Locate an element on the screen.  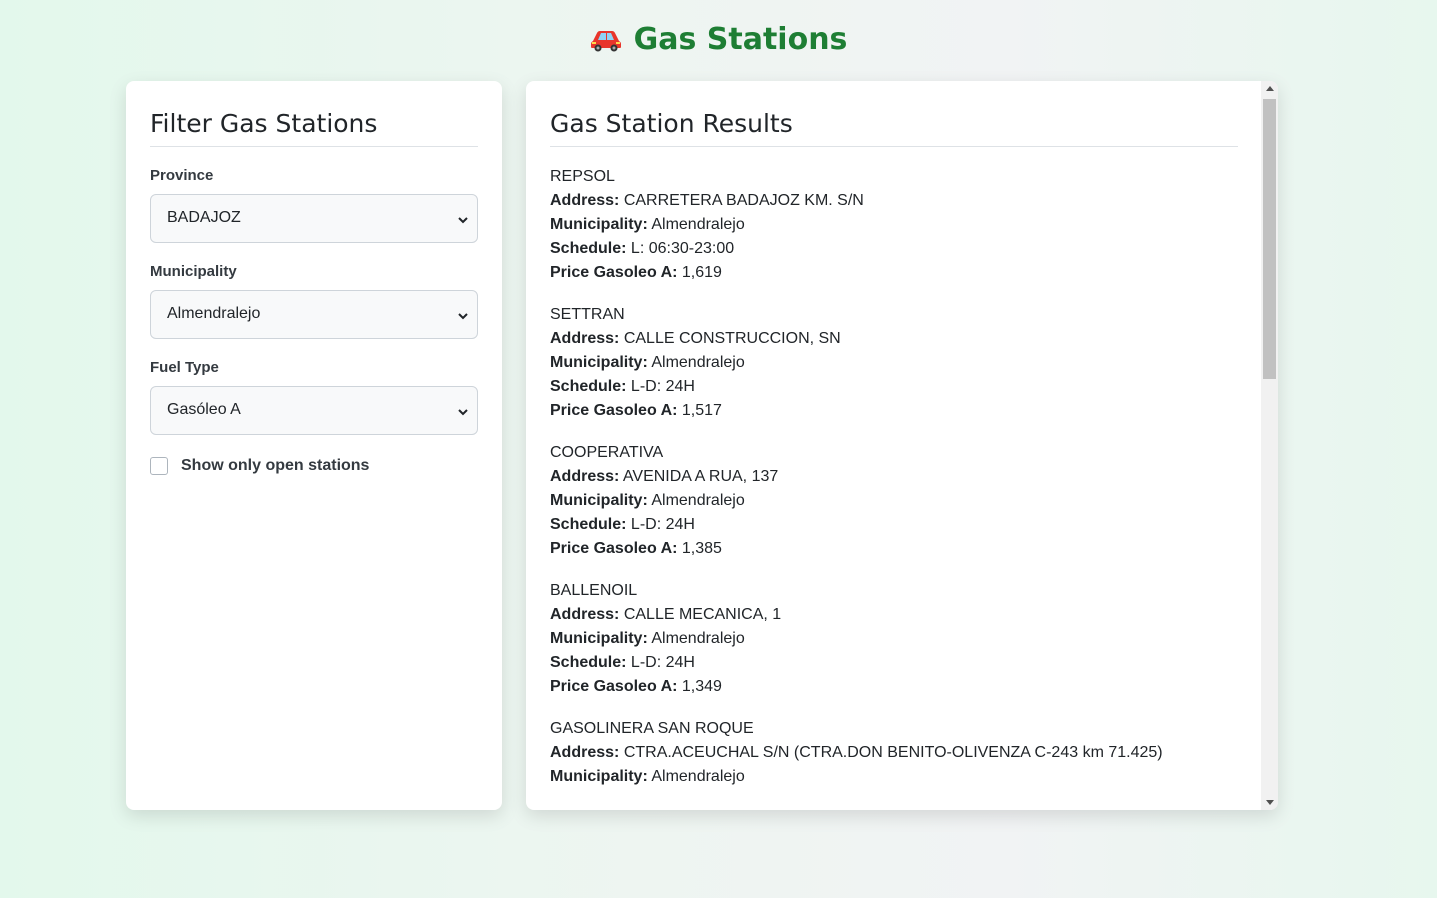
station-price-value: 1,349 is located at coordinates (701, 686).